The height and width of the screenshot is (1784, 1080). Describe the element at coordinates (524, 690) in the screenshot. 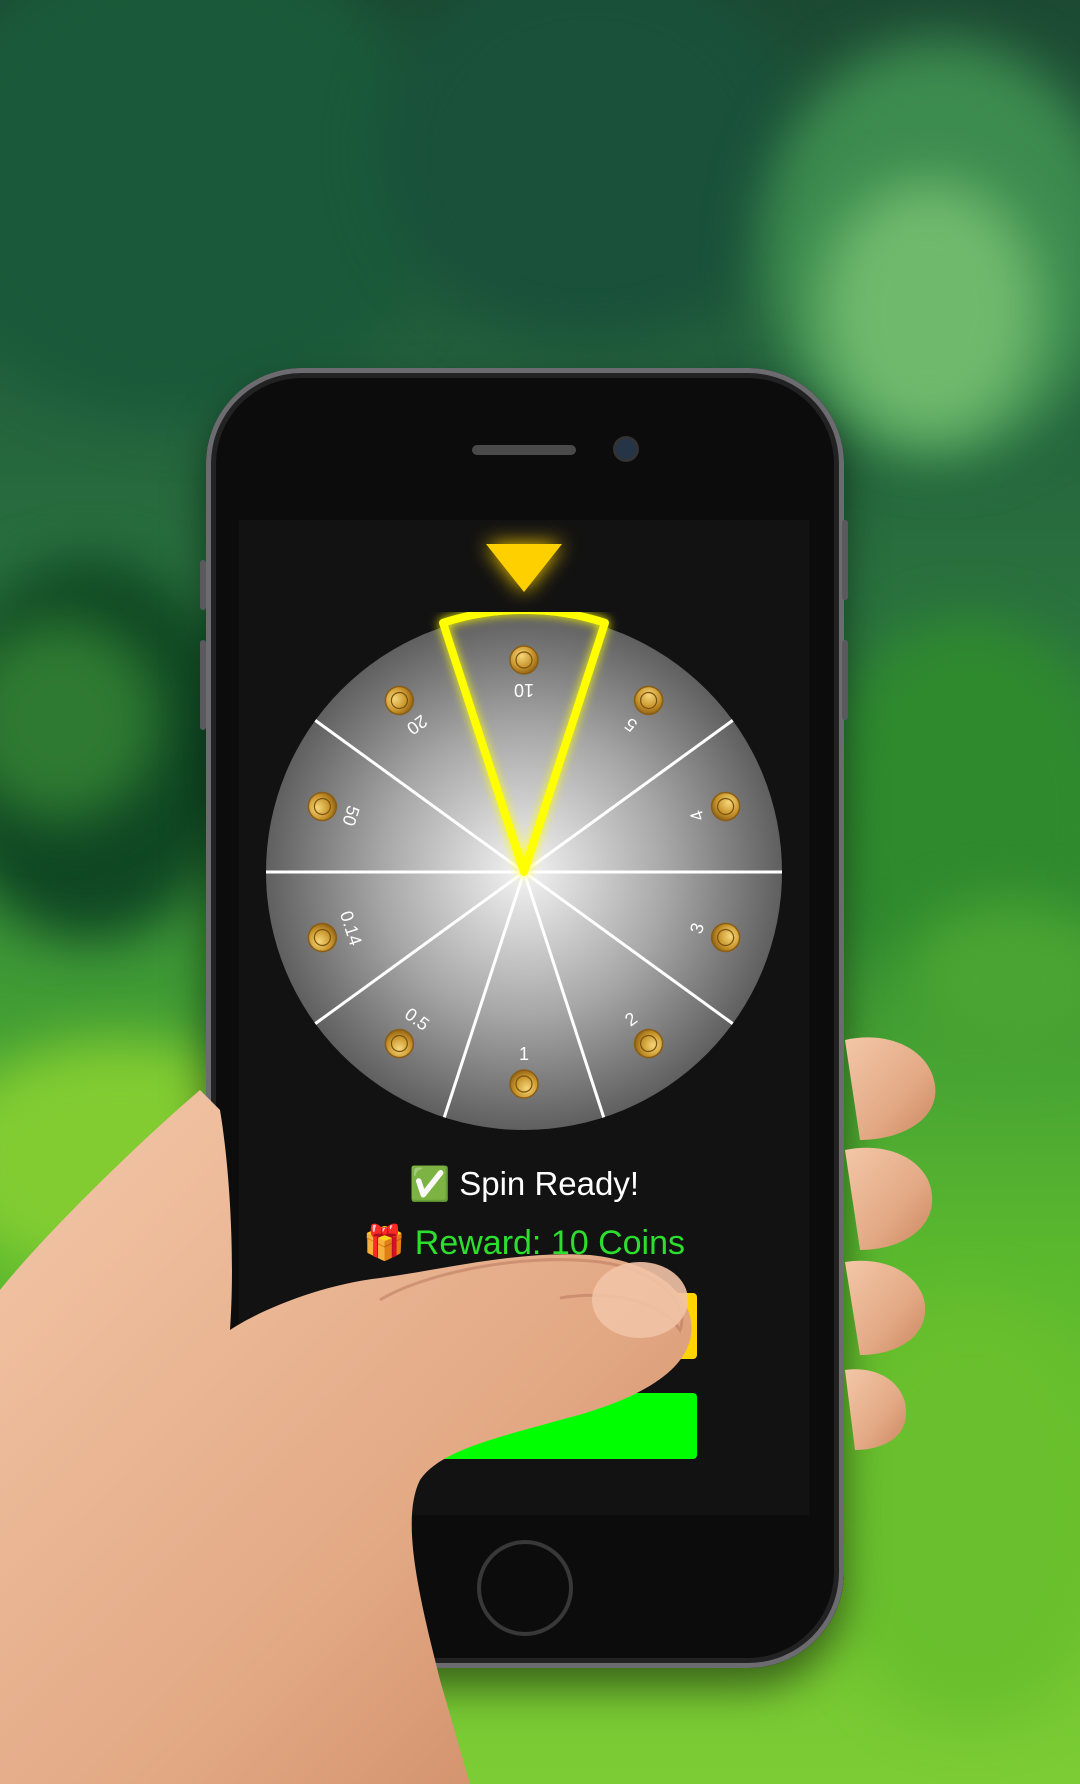

I see `segment-value: 10` at that location.